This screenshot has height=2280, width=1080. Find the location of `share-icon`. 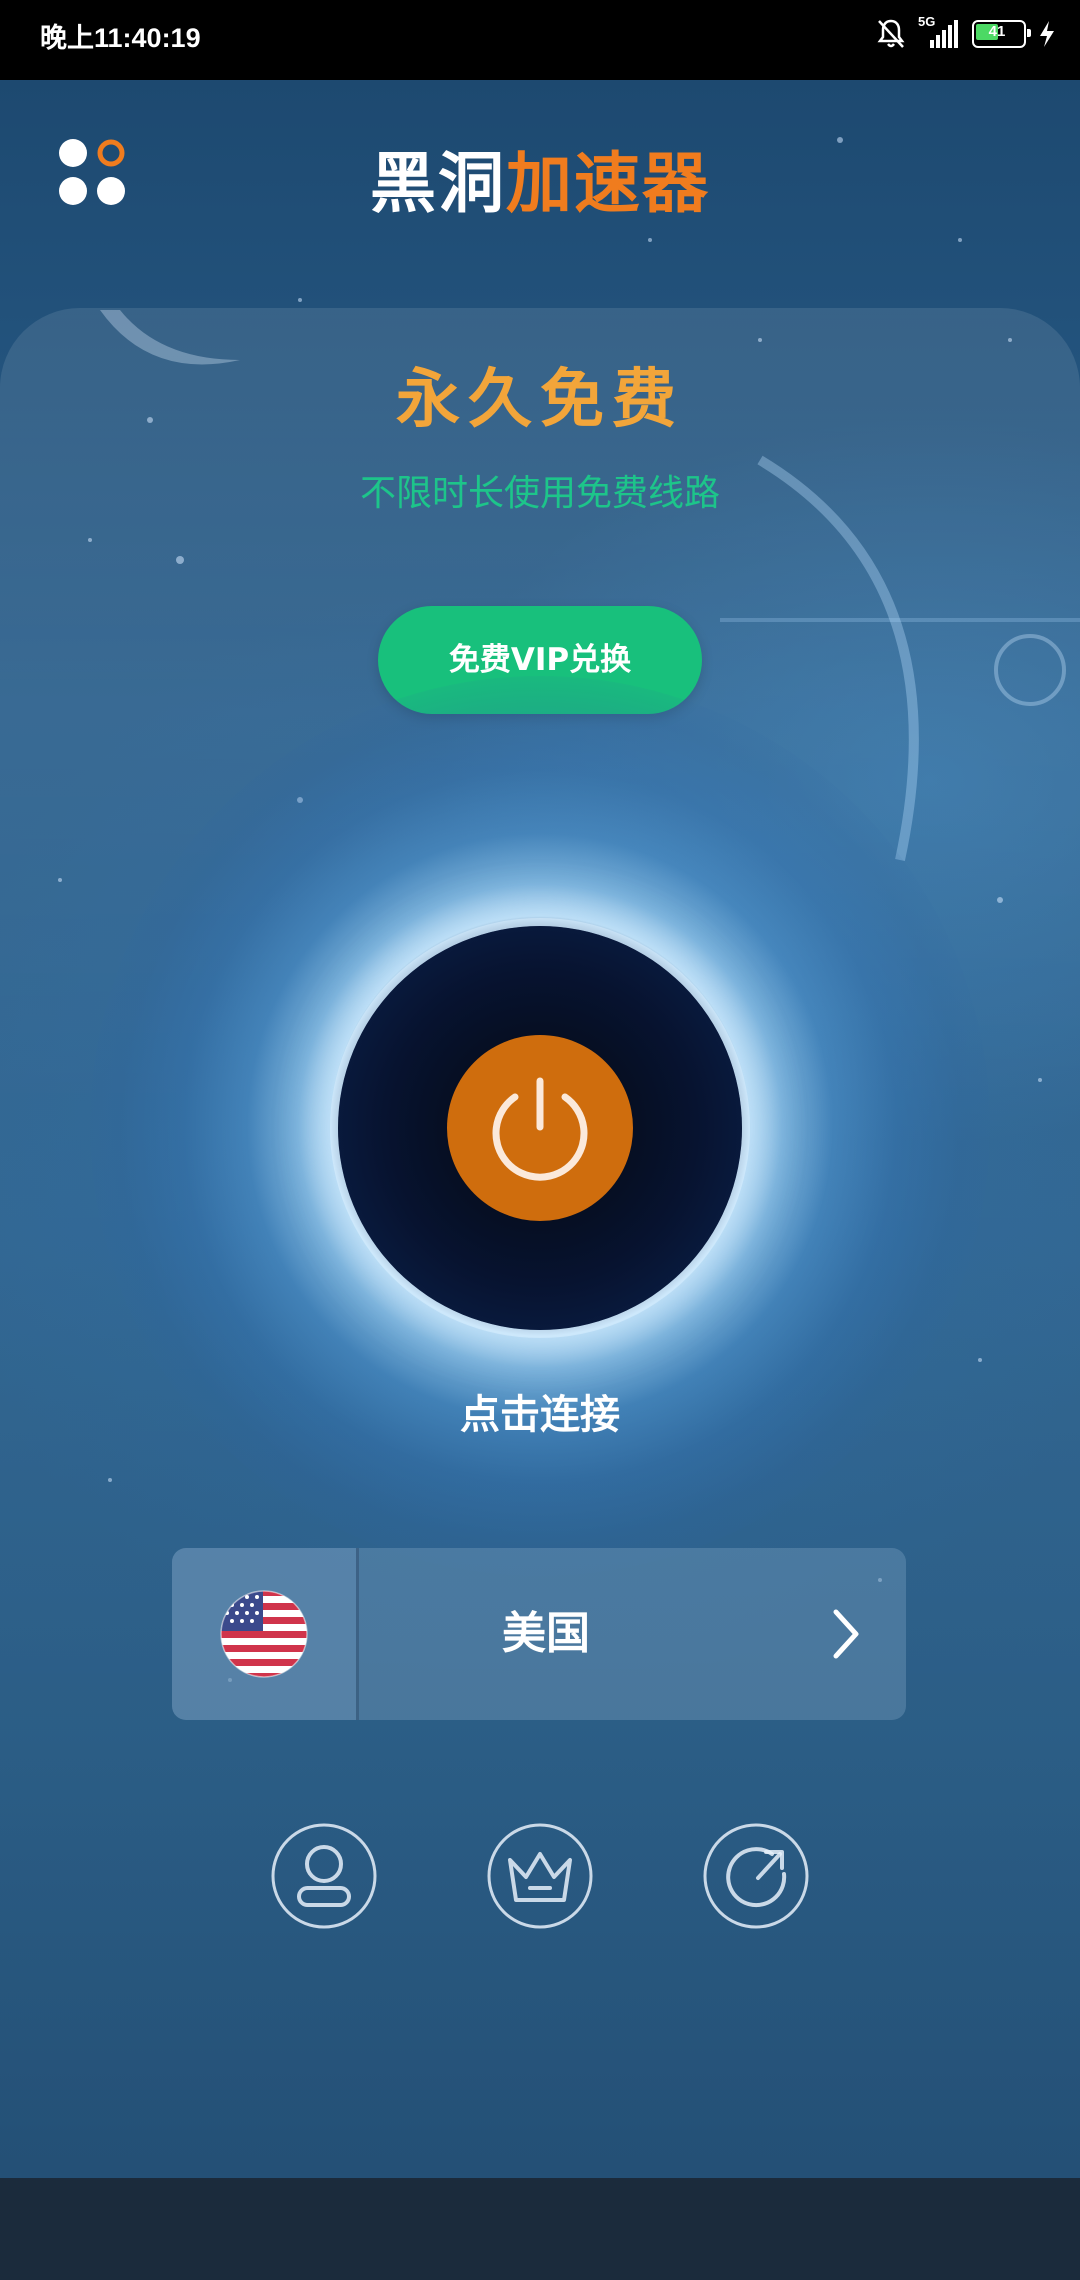

share-icon is located at coordinates (756, 1876).